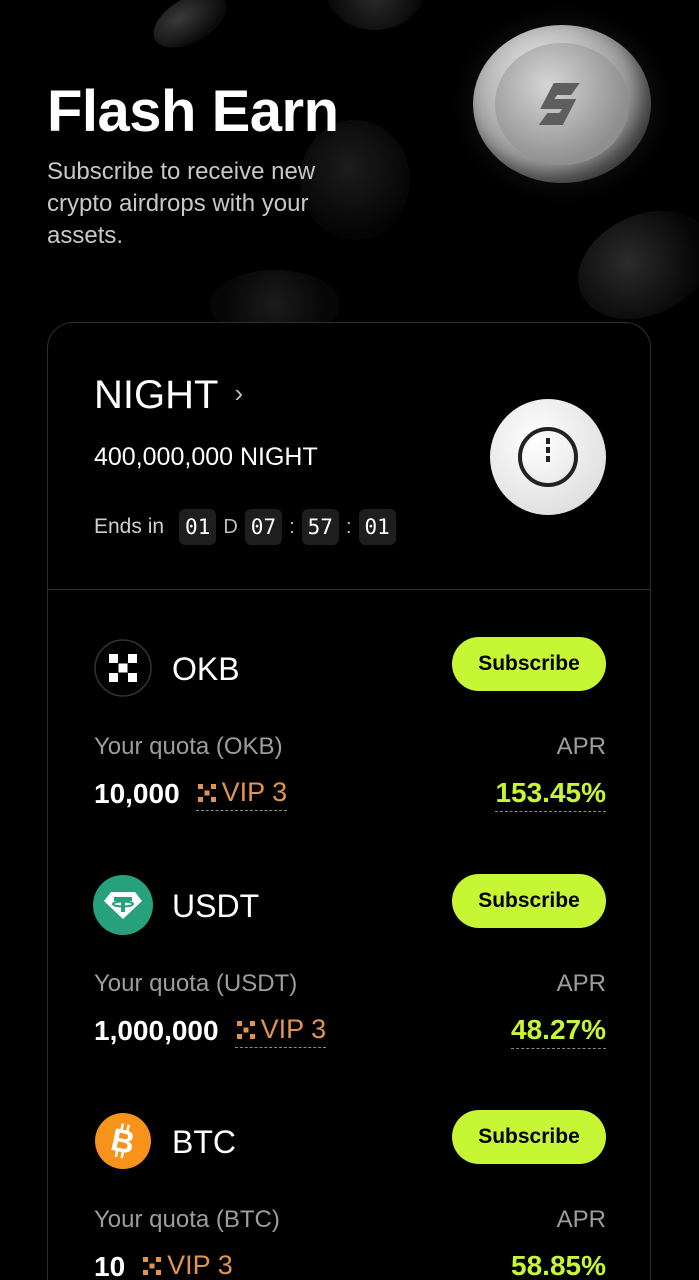 The image size is (699, 1280). What do you see at coordinates (188, 746) in the screenshot?
I see `quota-label: Your quota (OKB)` at bounding box center [188, 746].